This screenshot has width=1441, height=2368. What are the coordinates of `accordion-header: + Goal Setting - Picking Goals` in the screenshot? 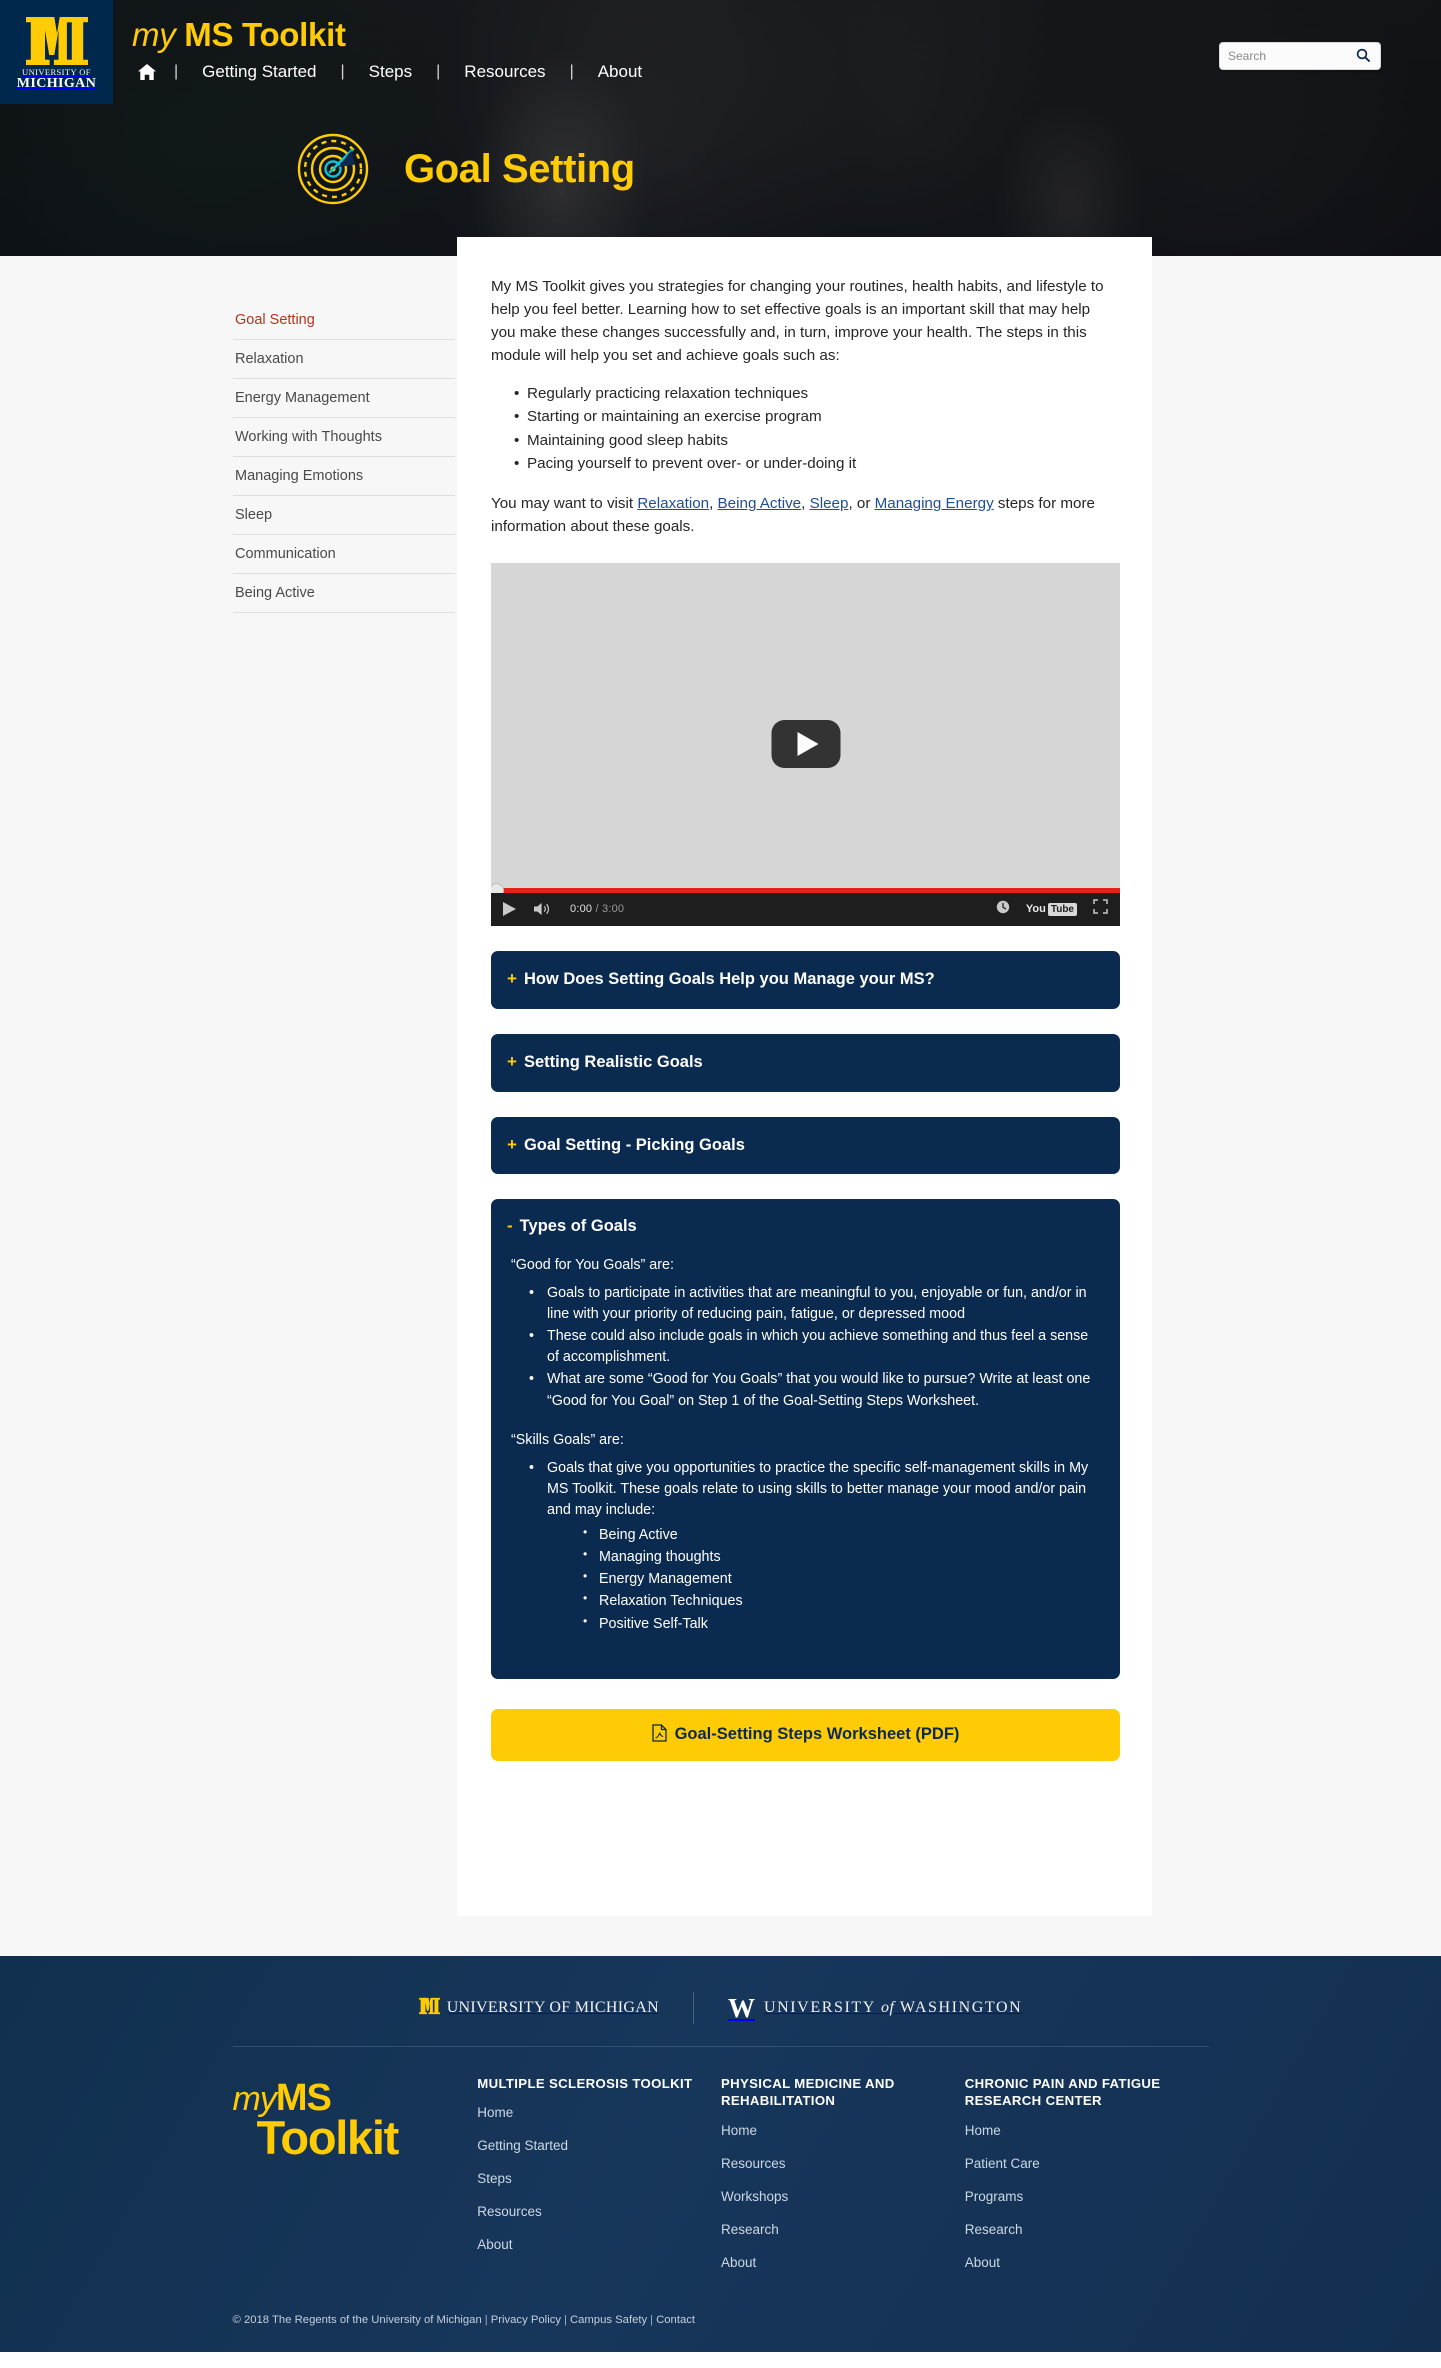 It's located at (804, 1145).